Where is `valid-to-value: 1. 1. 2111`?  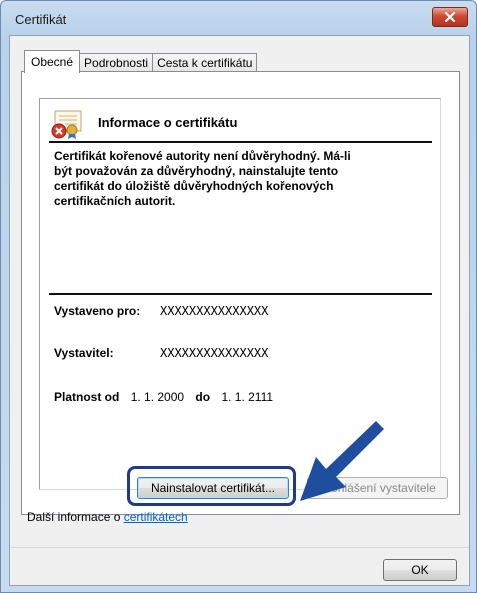
valid-to-value: 1. 1. 2111 is located at coordinates (247, 397).